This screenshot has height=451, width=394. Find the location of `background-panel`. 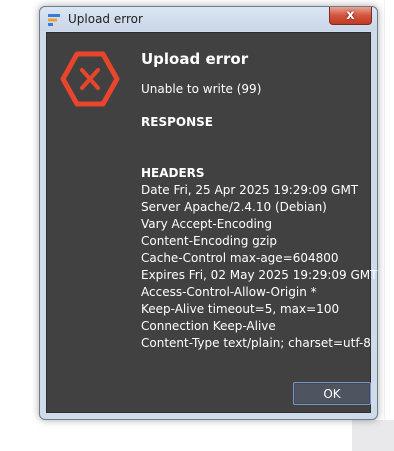

background-panel is located at coordinates (373, 435).